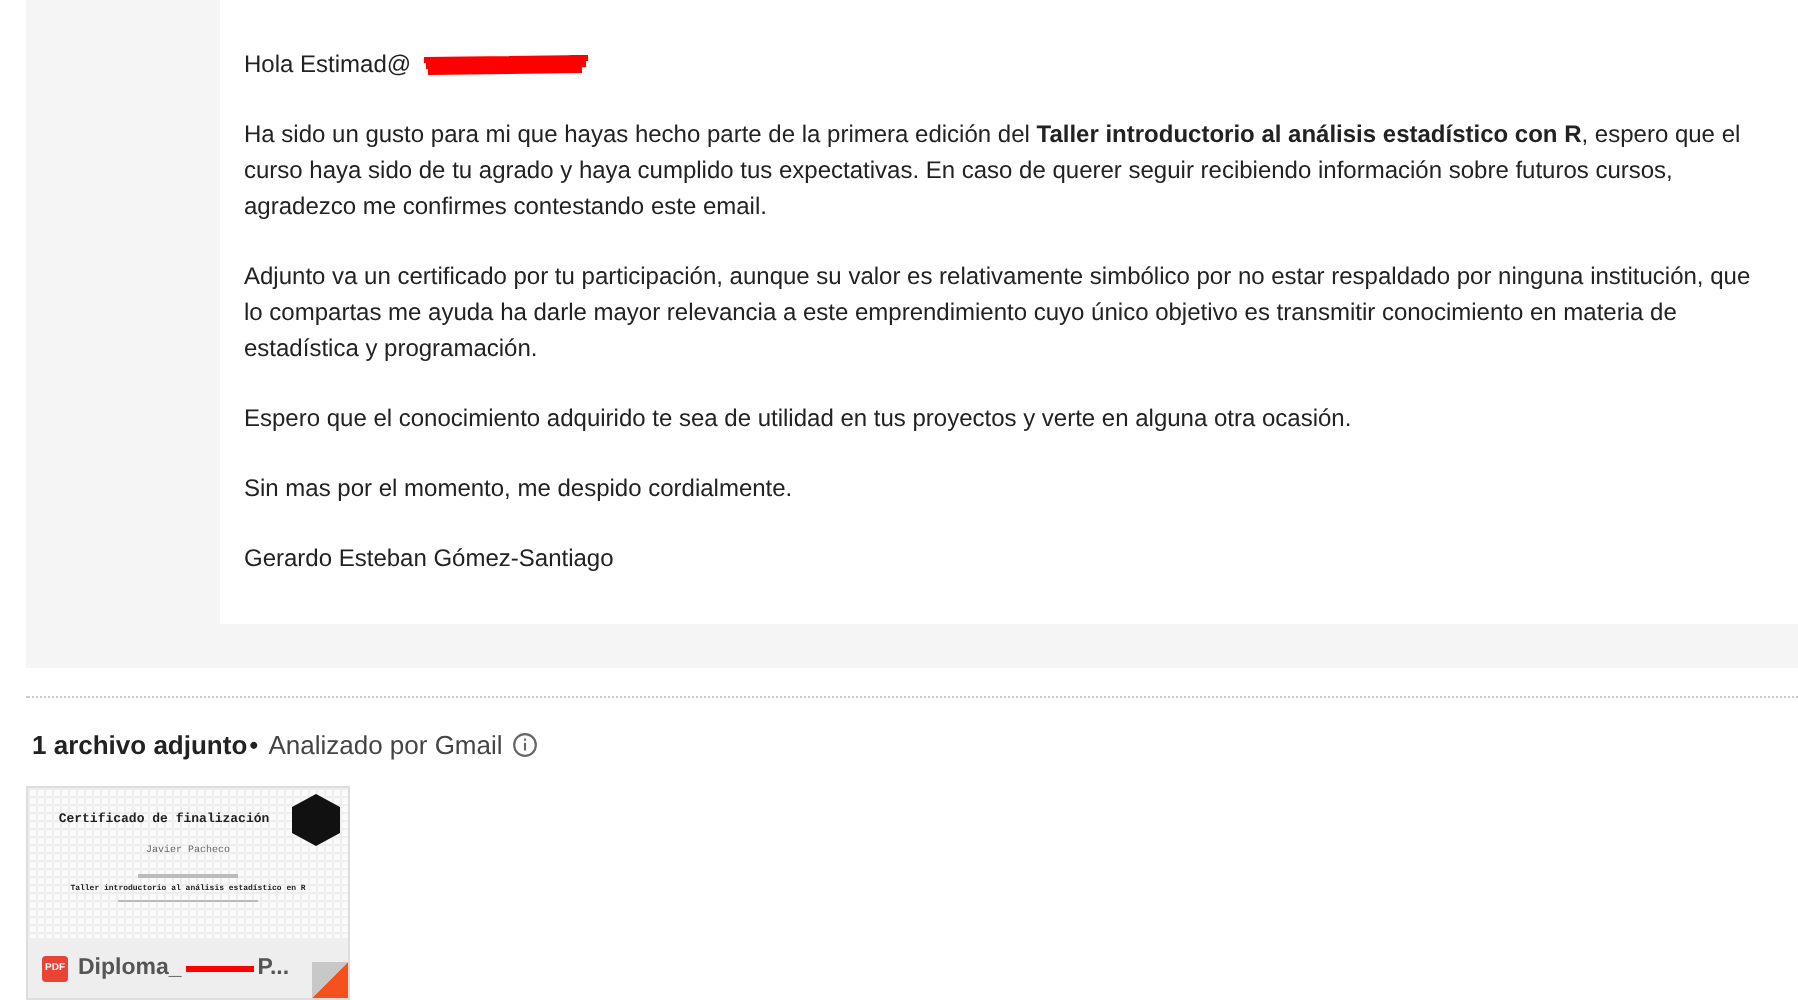  I want to click on greeting-text: Hola Estimad@, so click(328, 65).